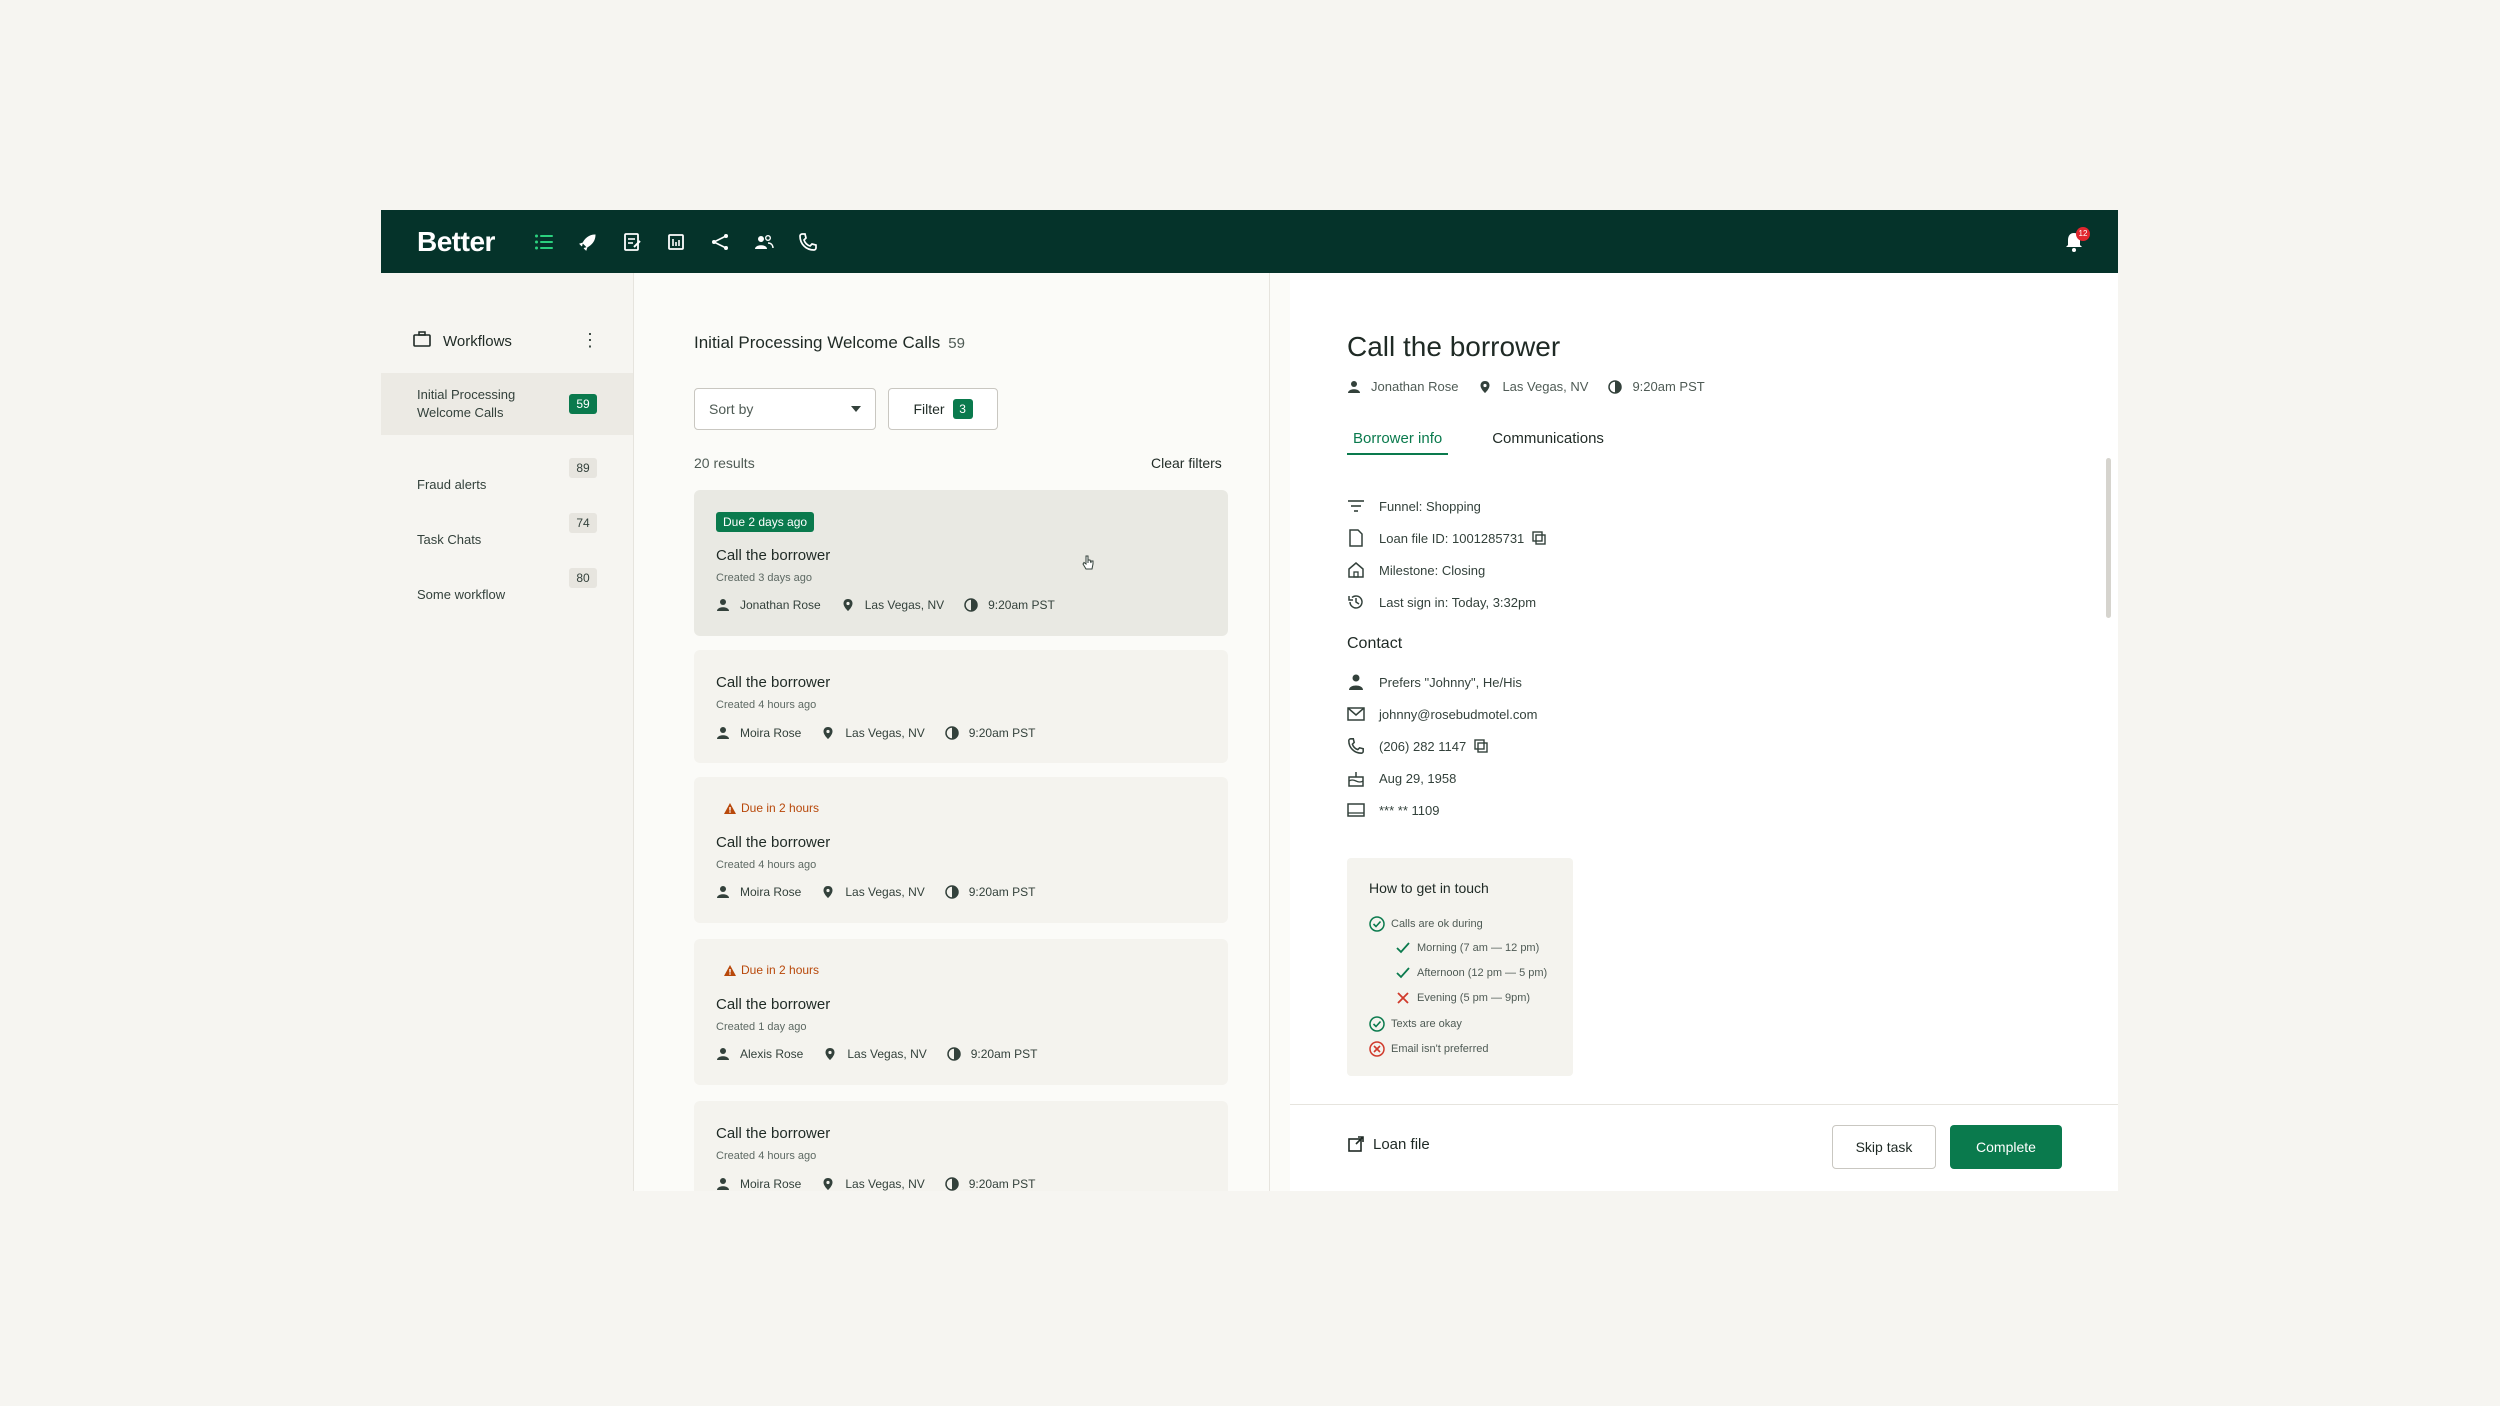 The height and width of the screenshot is (1406, 2500). Describe the element at coordinates (764, 242) in the screenshot. I see `users-icon` at that location.